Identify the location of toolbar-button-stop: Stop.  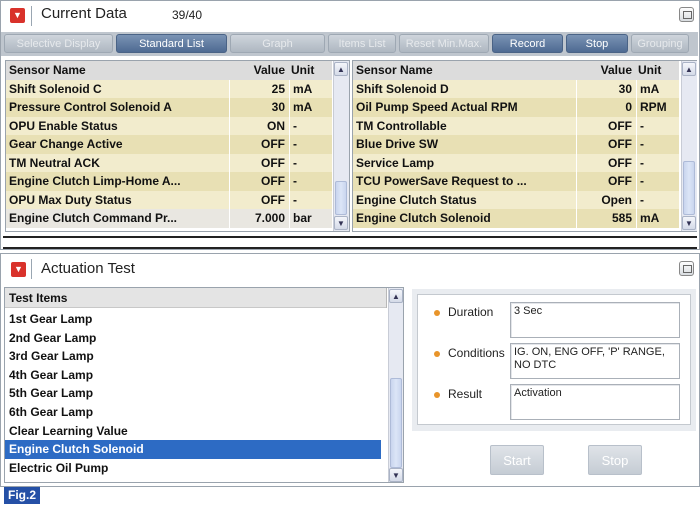
(597, 43).